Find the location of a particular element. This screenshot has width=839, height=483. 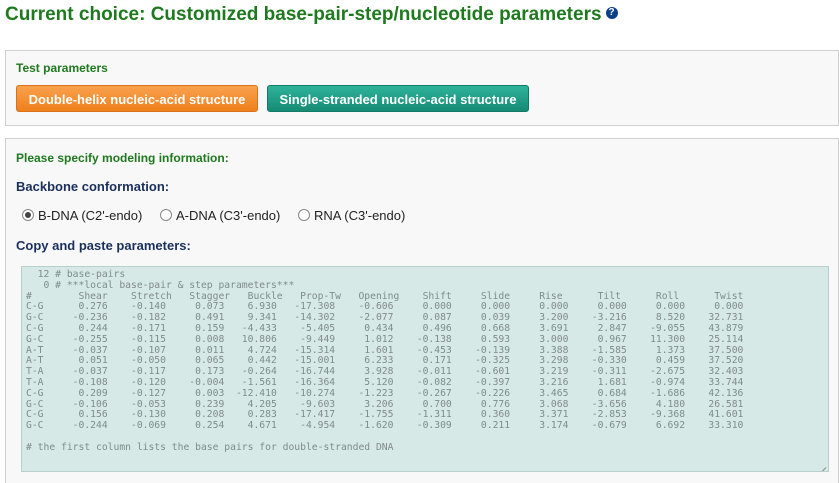

paste-heading: Copy and paste parameters: is located at coordinates (103, 245).